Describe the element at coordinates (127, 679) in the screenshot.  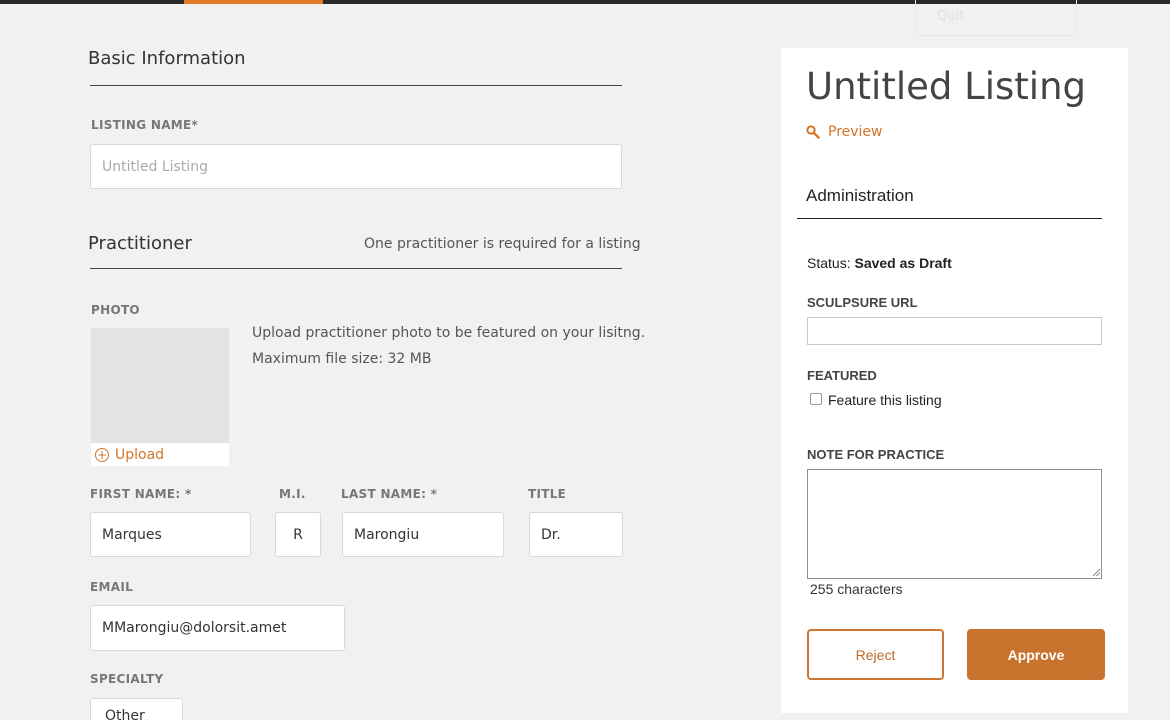
I see `specialty-label: SPECIALTY` at that location.